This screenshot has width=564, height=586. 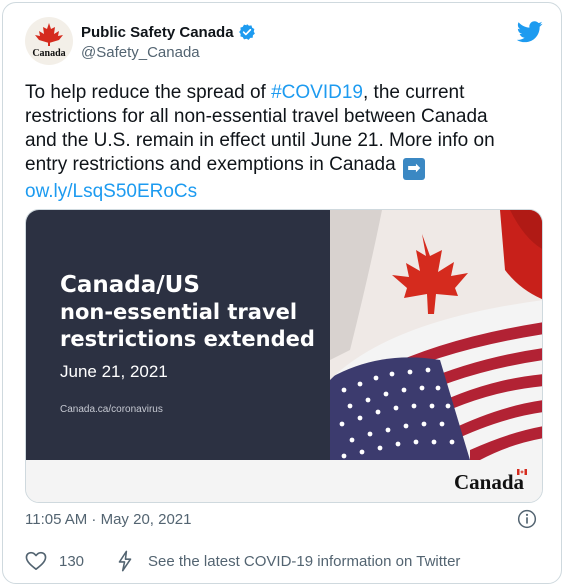 I want to click on heart-icon, so click(x=36, y=561).